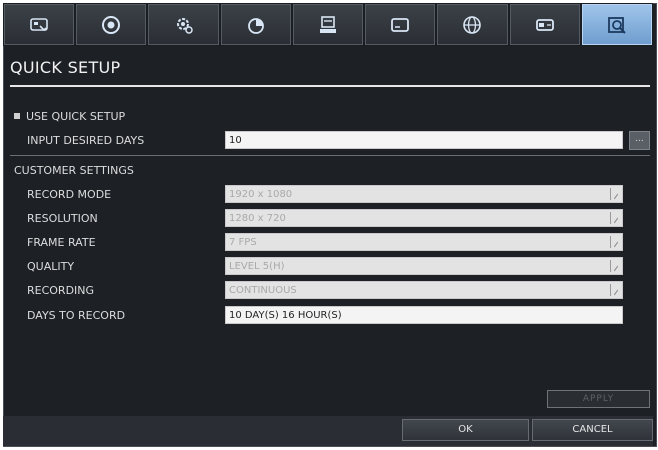 This screenshot has width=658, height=450. Describe the element at coordinates (598, 399) in the screenshot. I see `apply-button: APPLY` at that location.